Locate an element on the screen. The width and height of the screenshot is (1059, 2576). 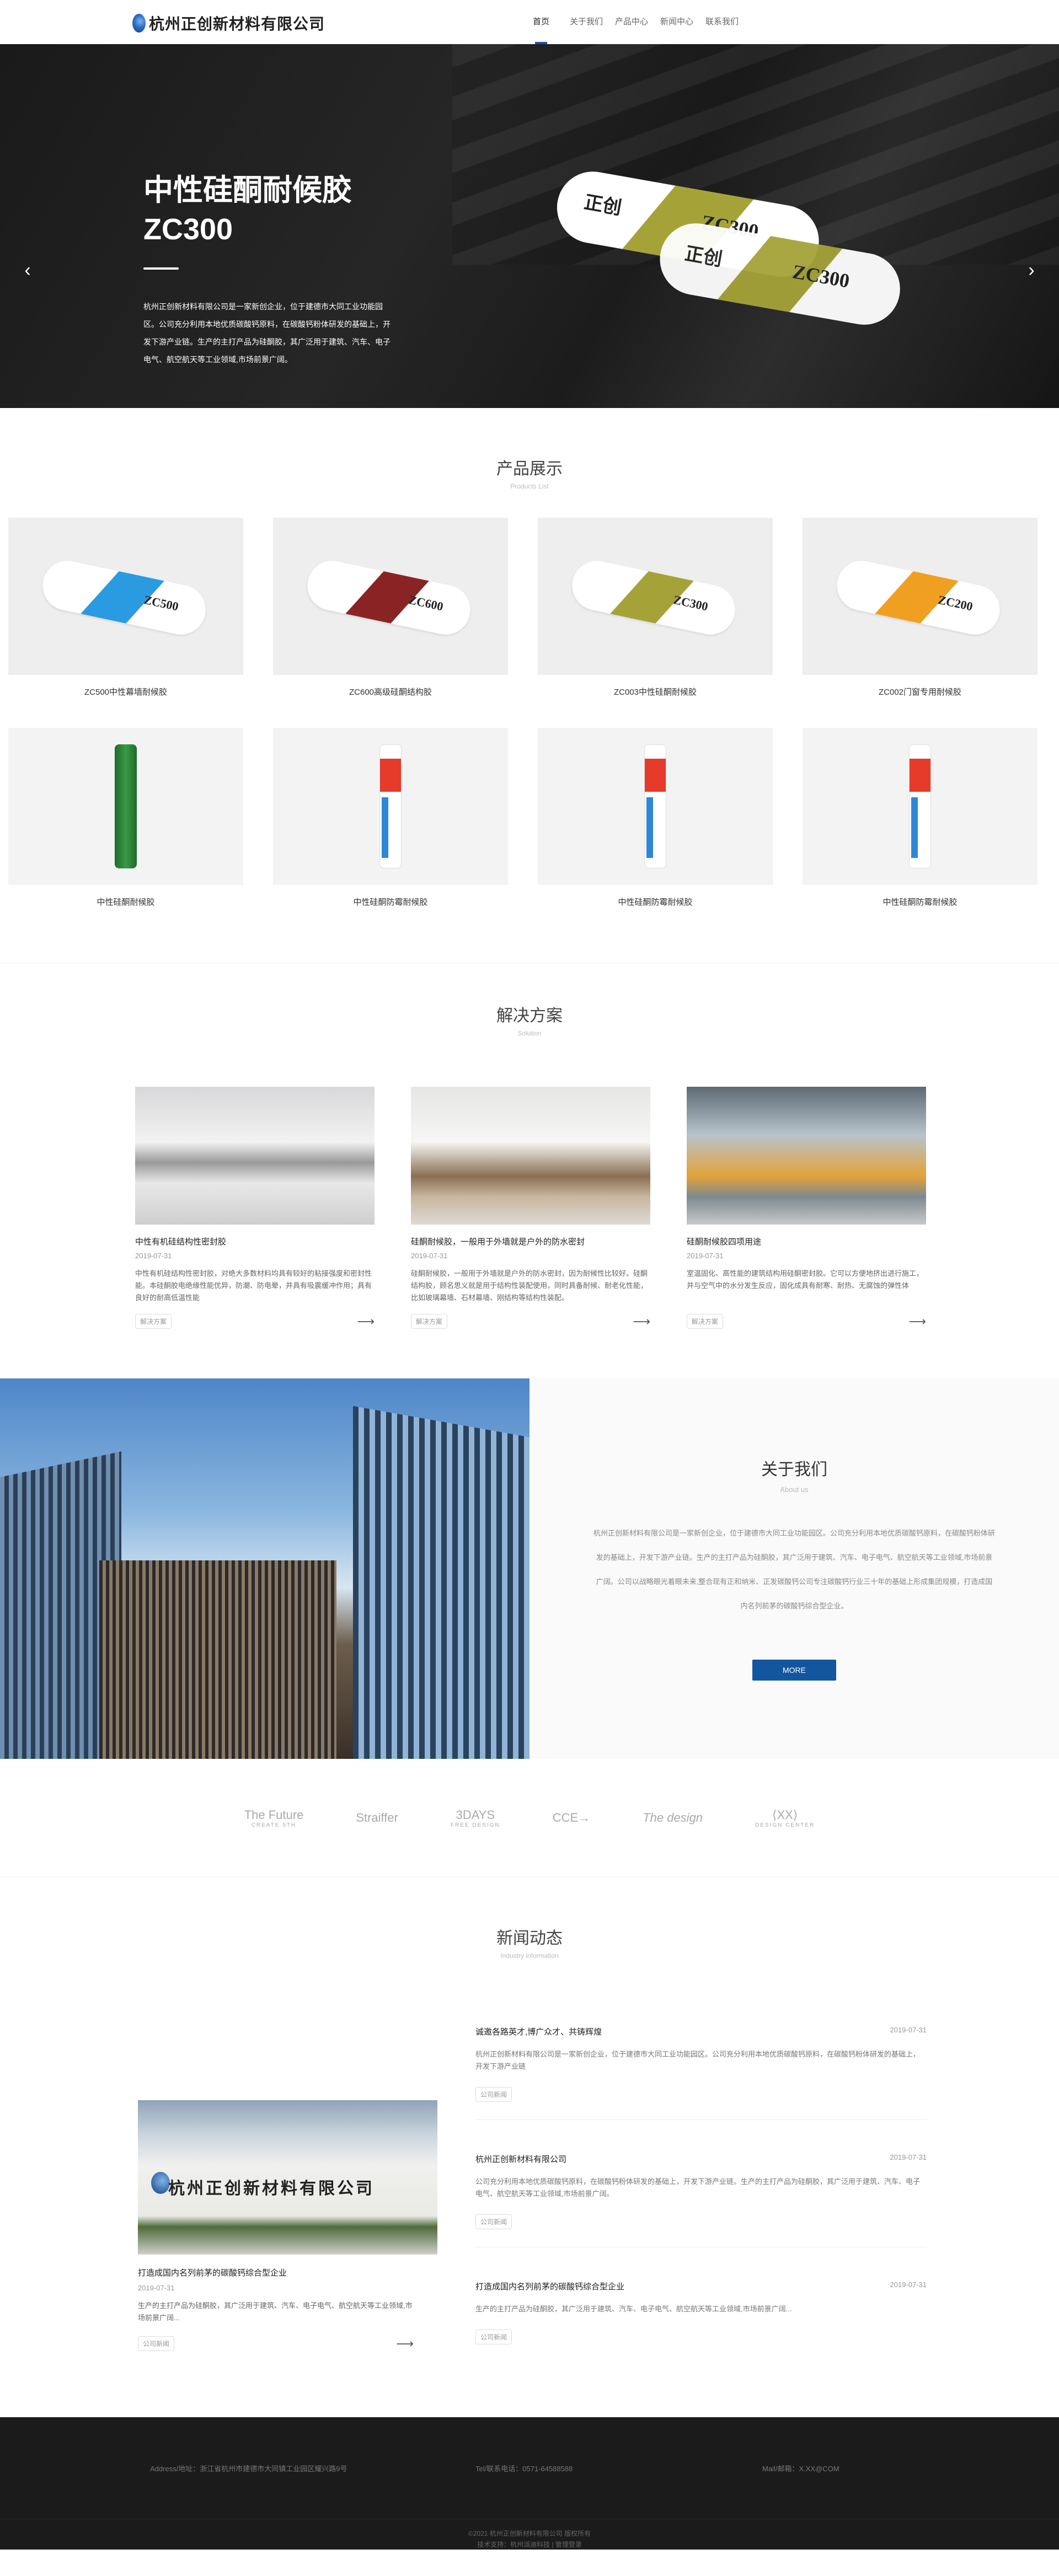
carousel-next-icon: › is located at coordinates (1031, 270).